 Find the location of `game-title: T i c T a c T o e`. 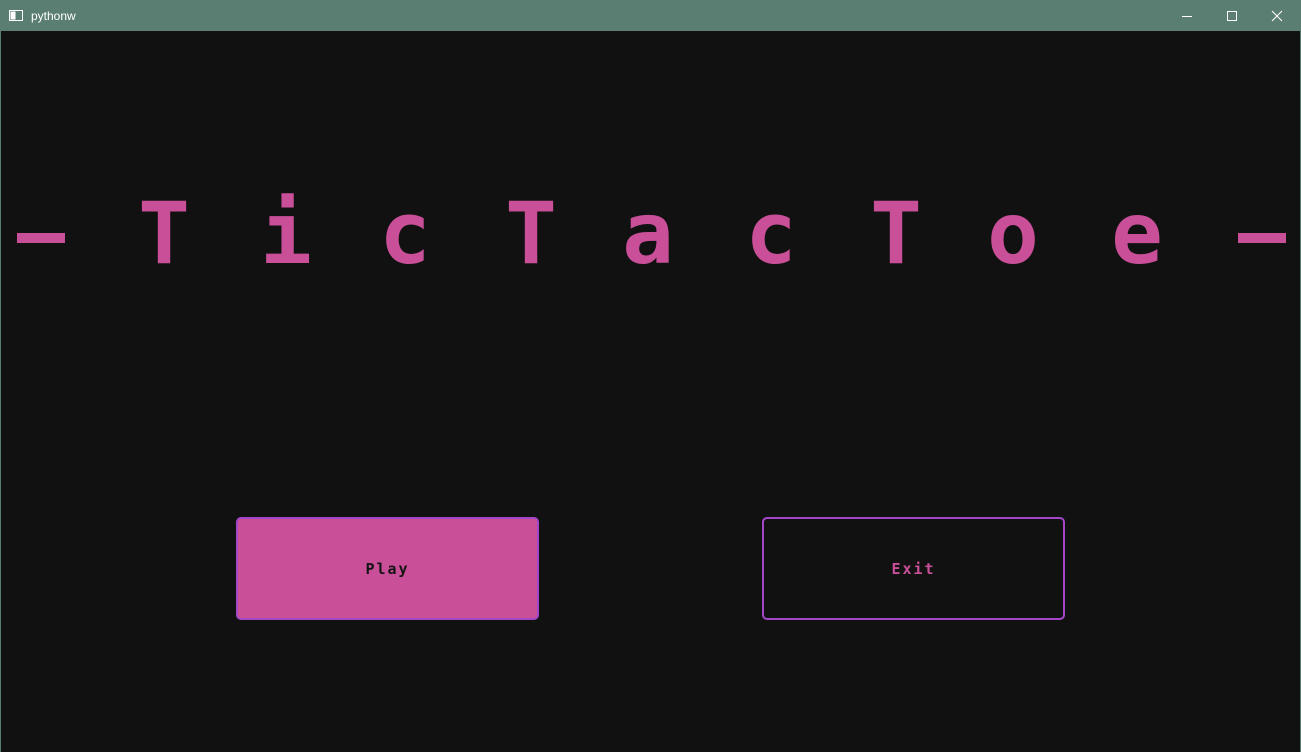

game-title: T i c T a c T o e is located at coordinates (651, 234).